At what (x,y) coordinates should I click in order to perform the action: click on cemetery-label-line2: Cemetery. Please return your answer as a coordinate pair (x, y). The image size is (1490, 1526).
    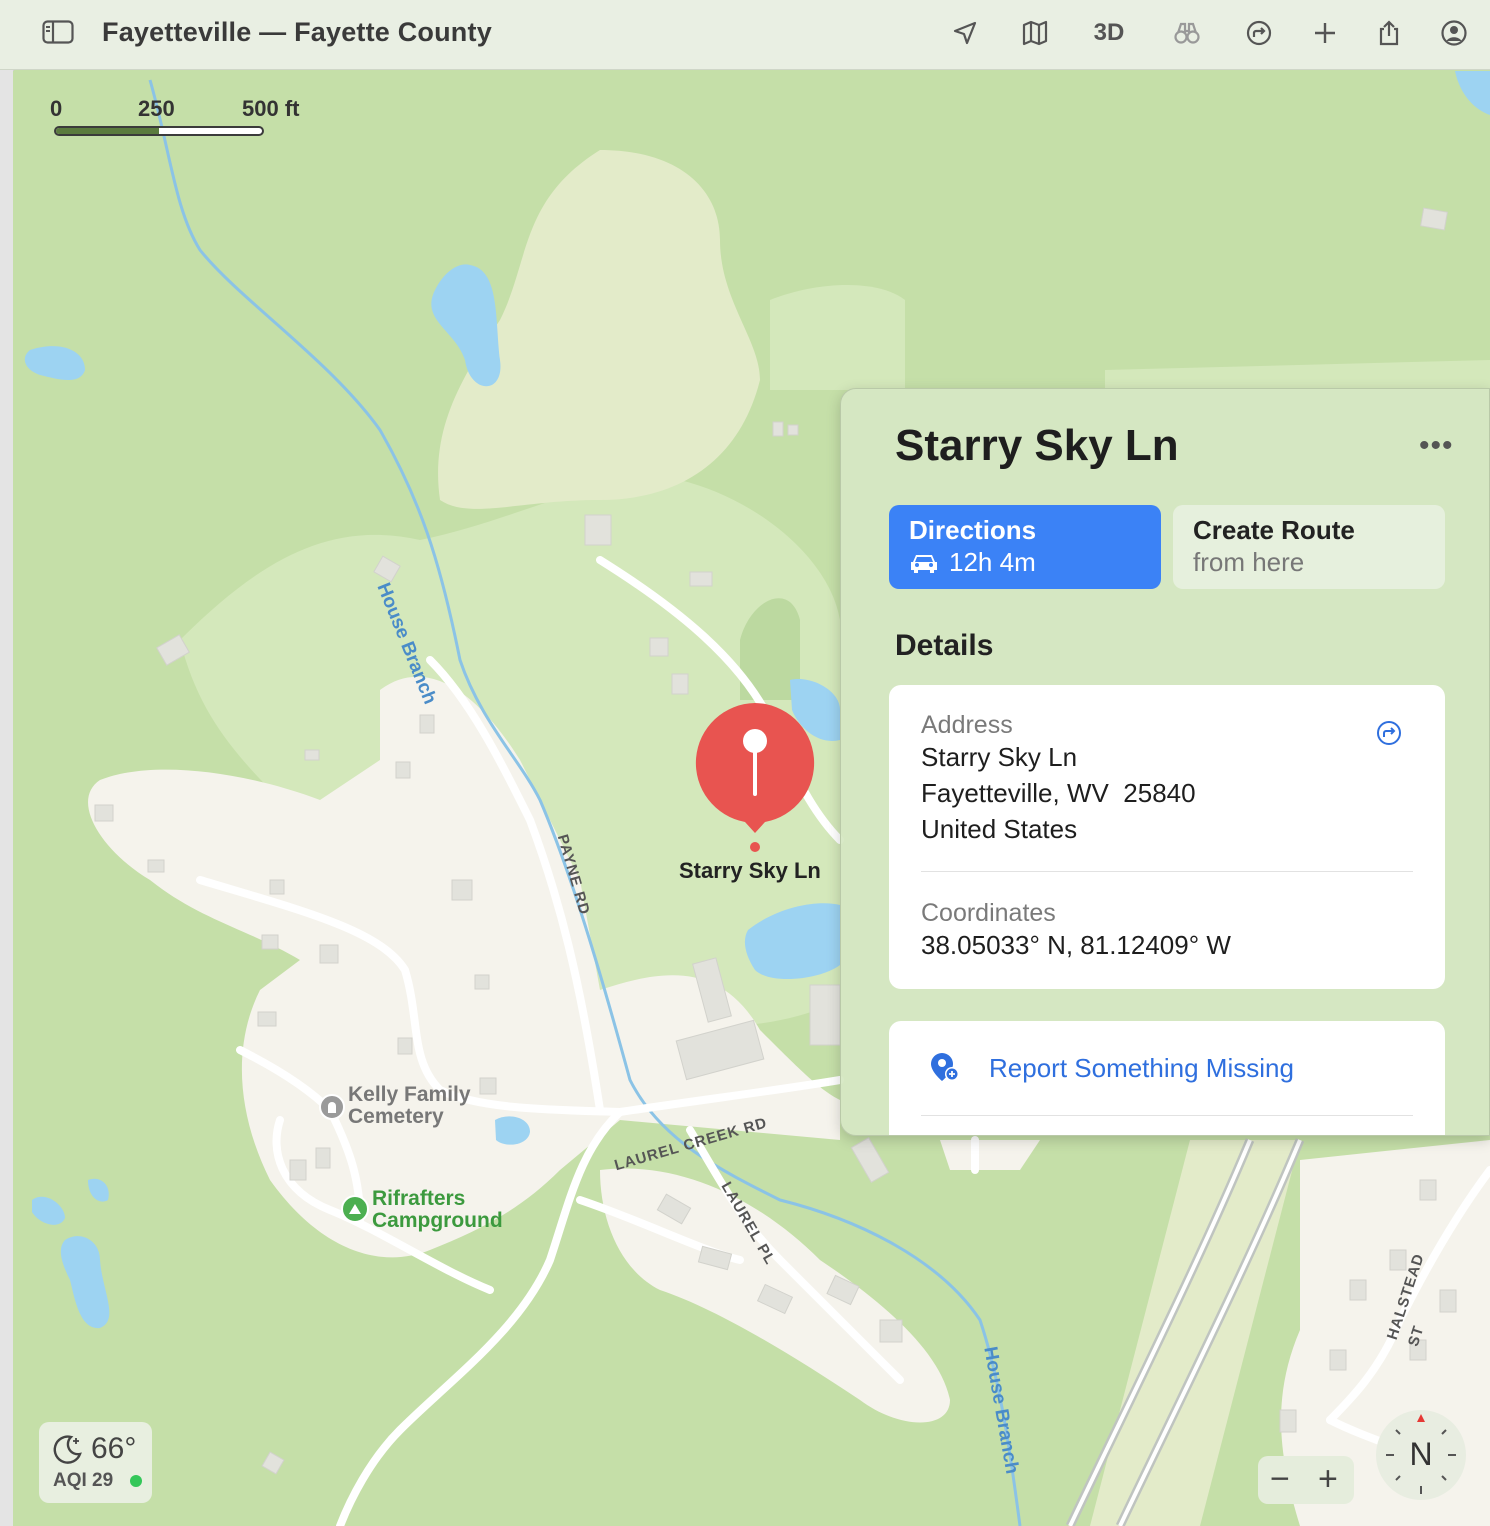
    Looking at the image, I should click on (396, 1116).